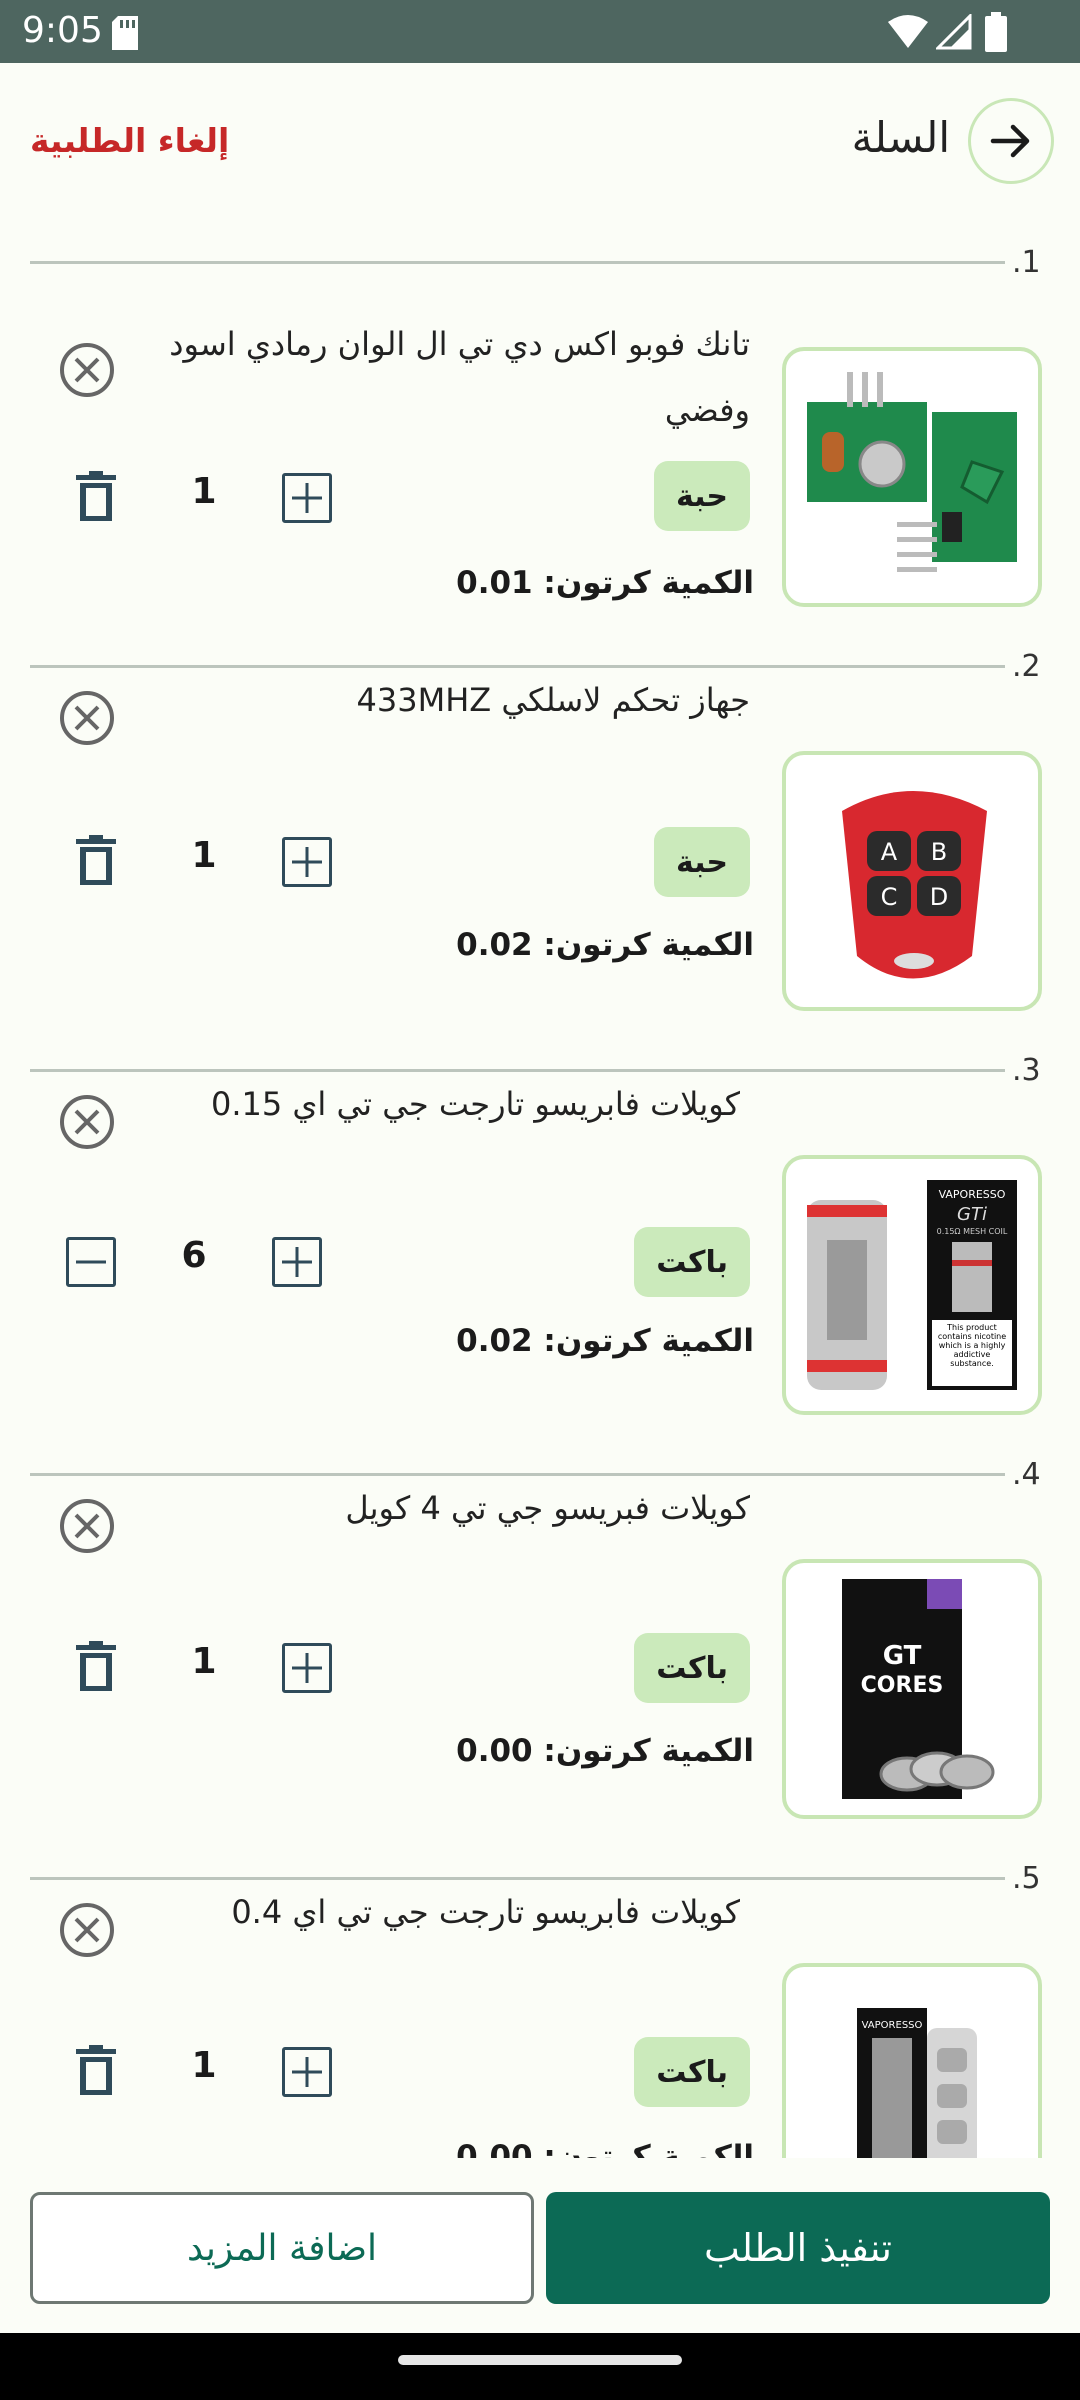 The height and width of the screenshot is (2400, 1080). Describe the element at coordinates (798, 2248) in the screenshot. I see `submit-order-button: تنفيذ الطلب` at that location.